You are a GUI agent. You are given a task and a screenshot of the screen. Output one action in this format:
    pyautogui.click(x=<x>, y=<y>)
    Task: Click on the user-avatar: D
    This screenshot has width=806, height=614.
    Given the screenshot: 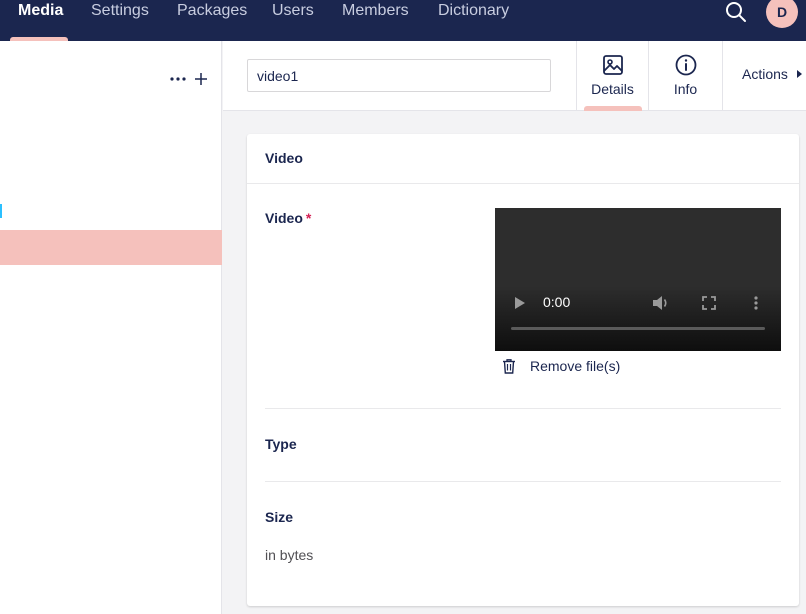 What is the action you would take?
    pyautogui.click(x=782, y=14)
    